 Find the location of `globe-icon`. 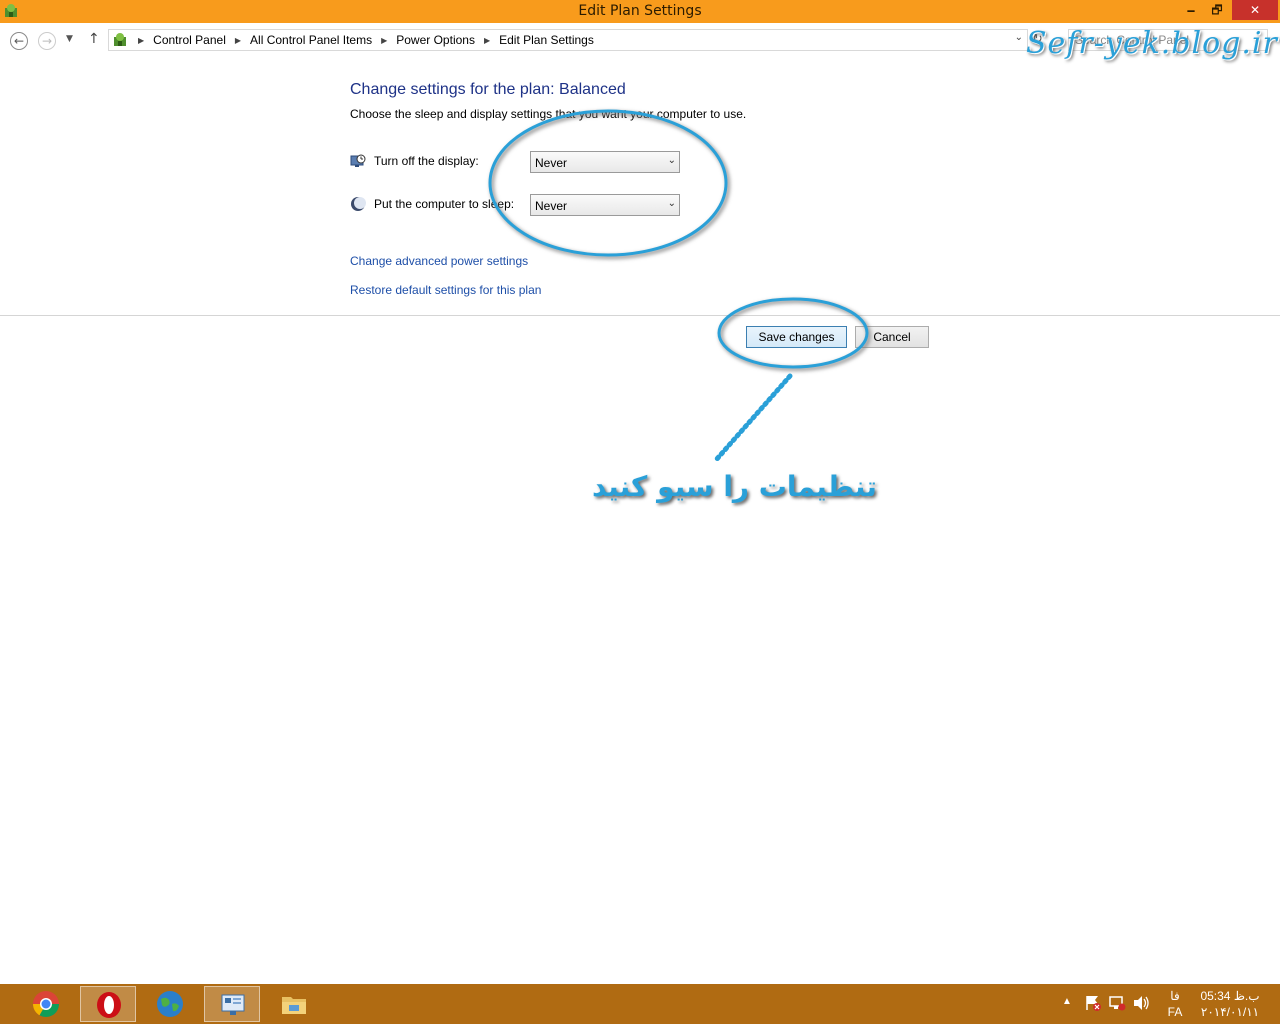

globe-icon is located at coordinates (170, 1004).